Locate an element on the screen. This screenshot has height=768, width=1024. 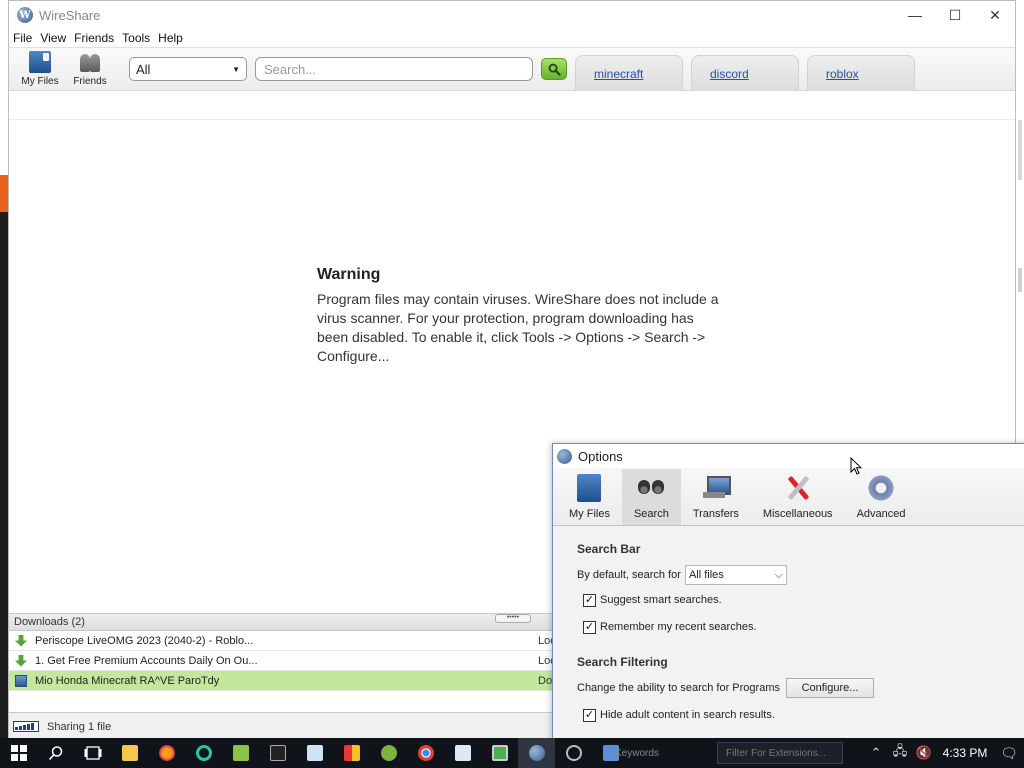
chevron-down-icon: ⌵ is located at coordinates (778, 574).